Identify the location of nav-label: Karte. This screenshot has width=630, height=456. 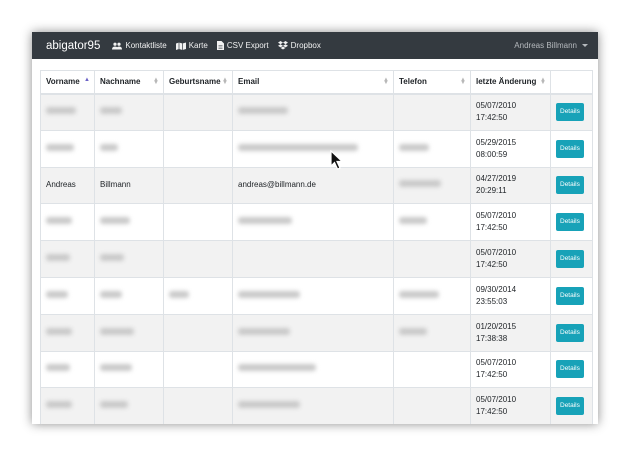
(198, 45).